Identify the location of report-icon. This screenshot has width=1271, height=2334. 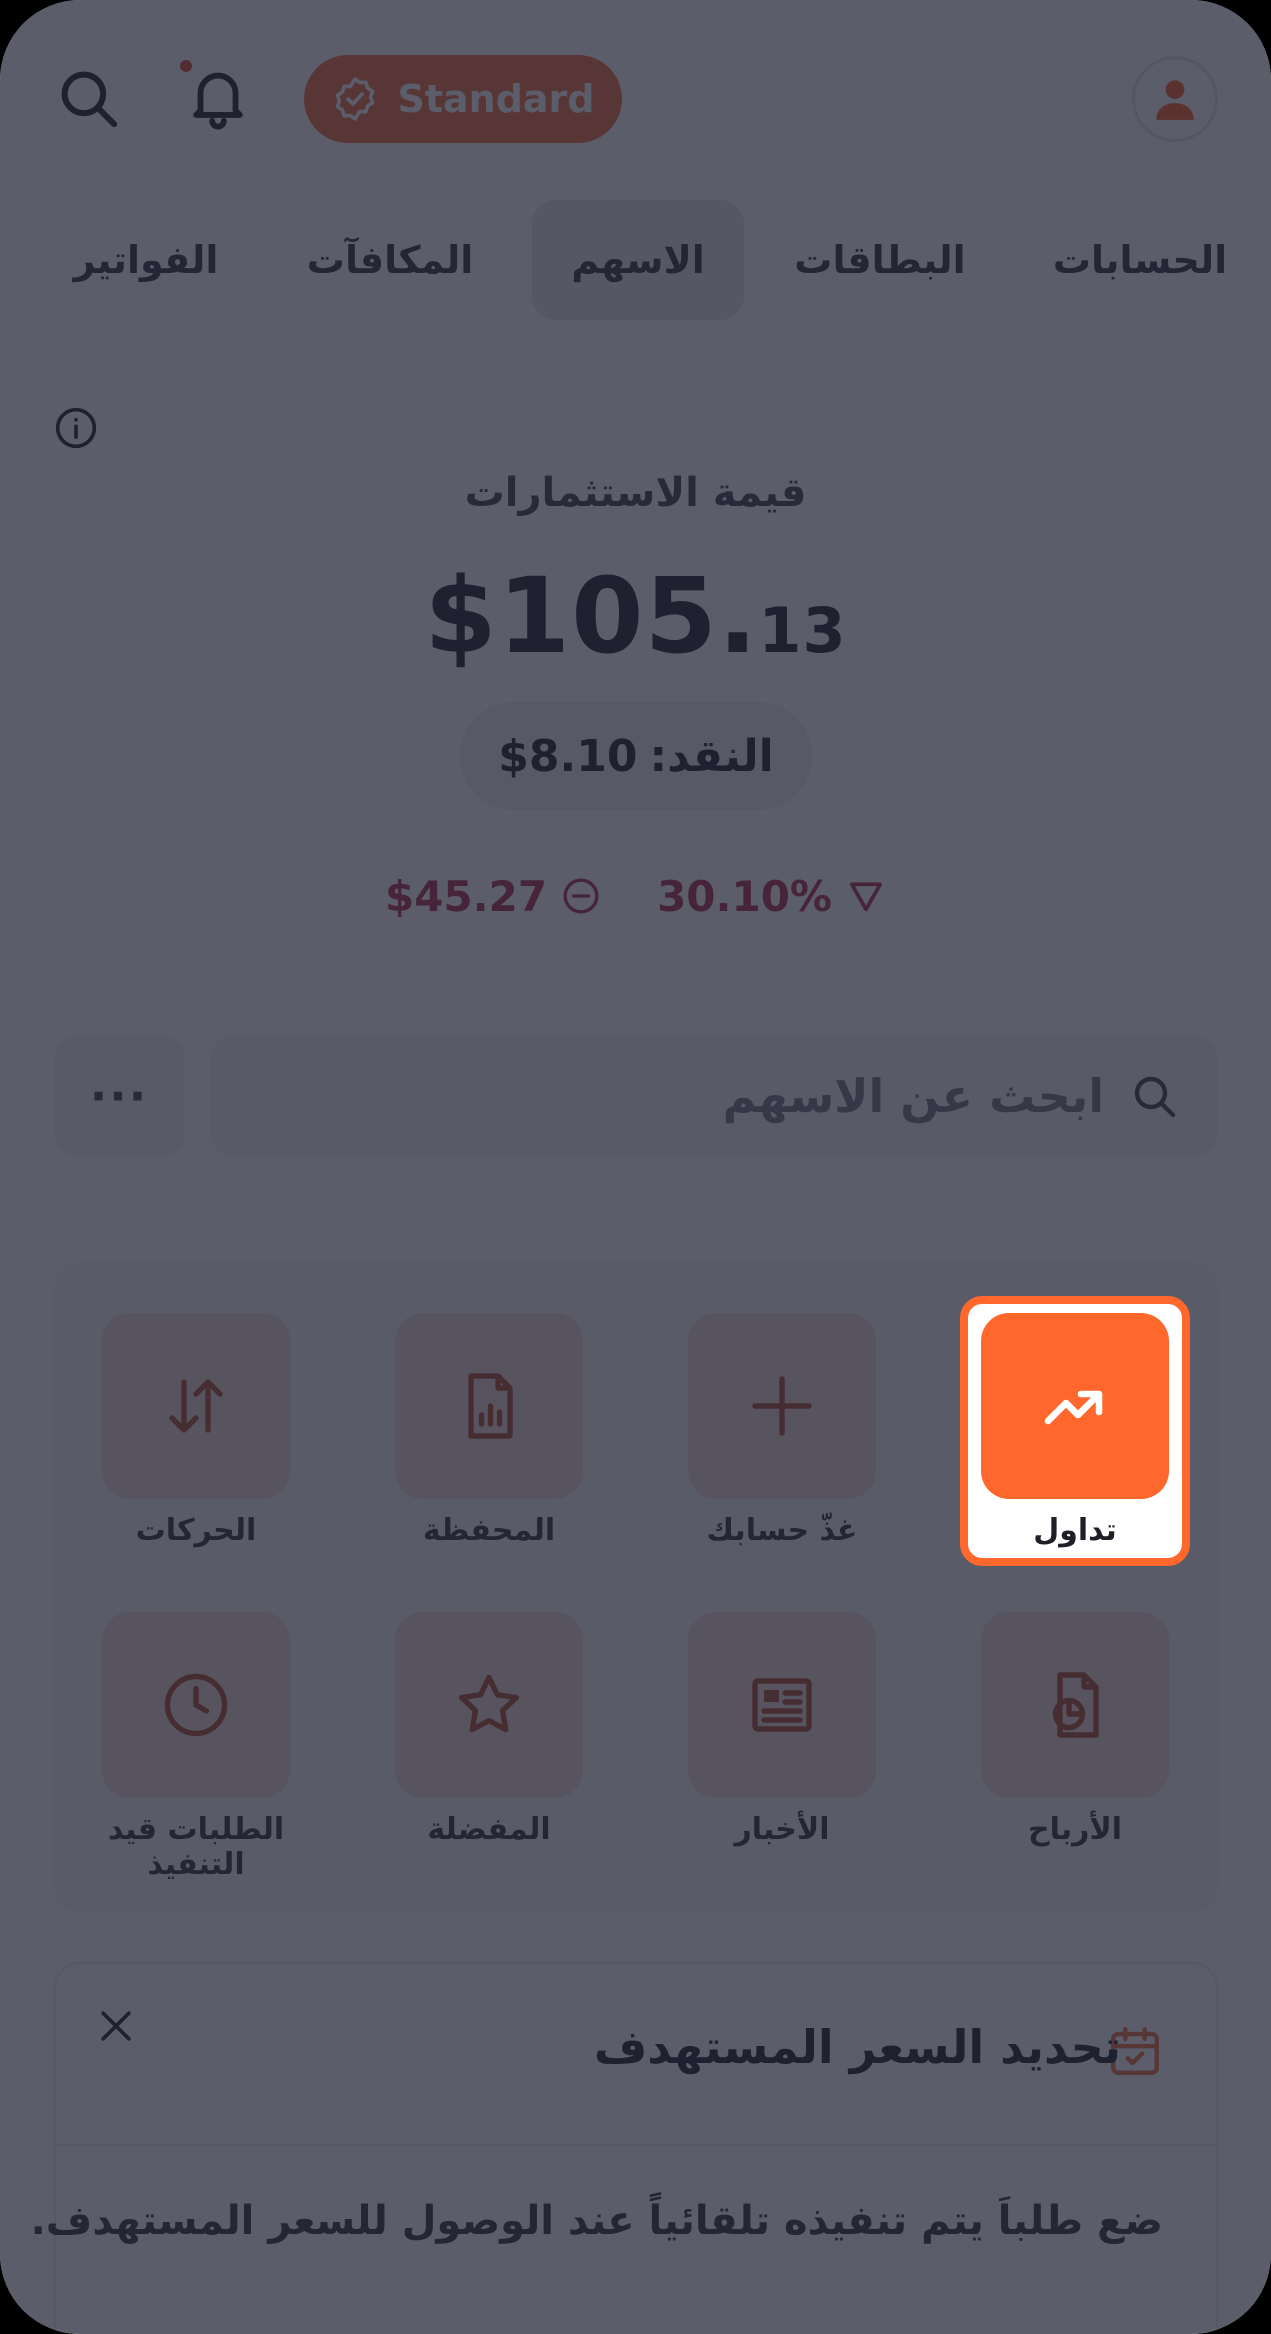
(490, 1406).